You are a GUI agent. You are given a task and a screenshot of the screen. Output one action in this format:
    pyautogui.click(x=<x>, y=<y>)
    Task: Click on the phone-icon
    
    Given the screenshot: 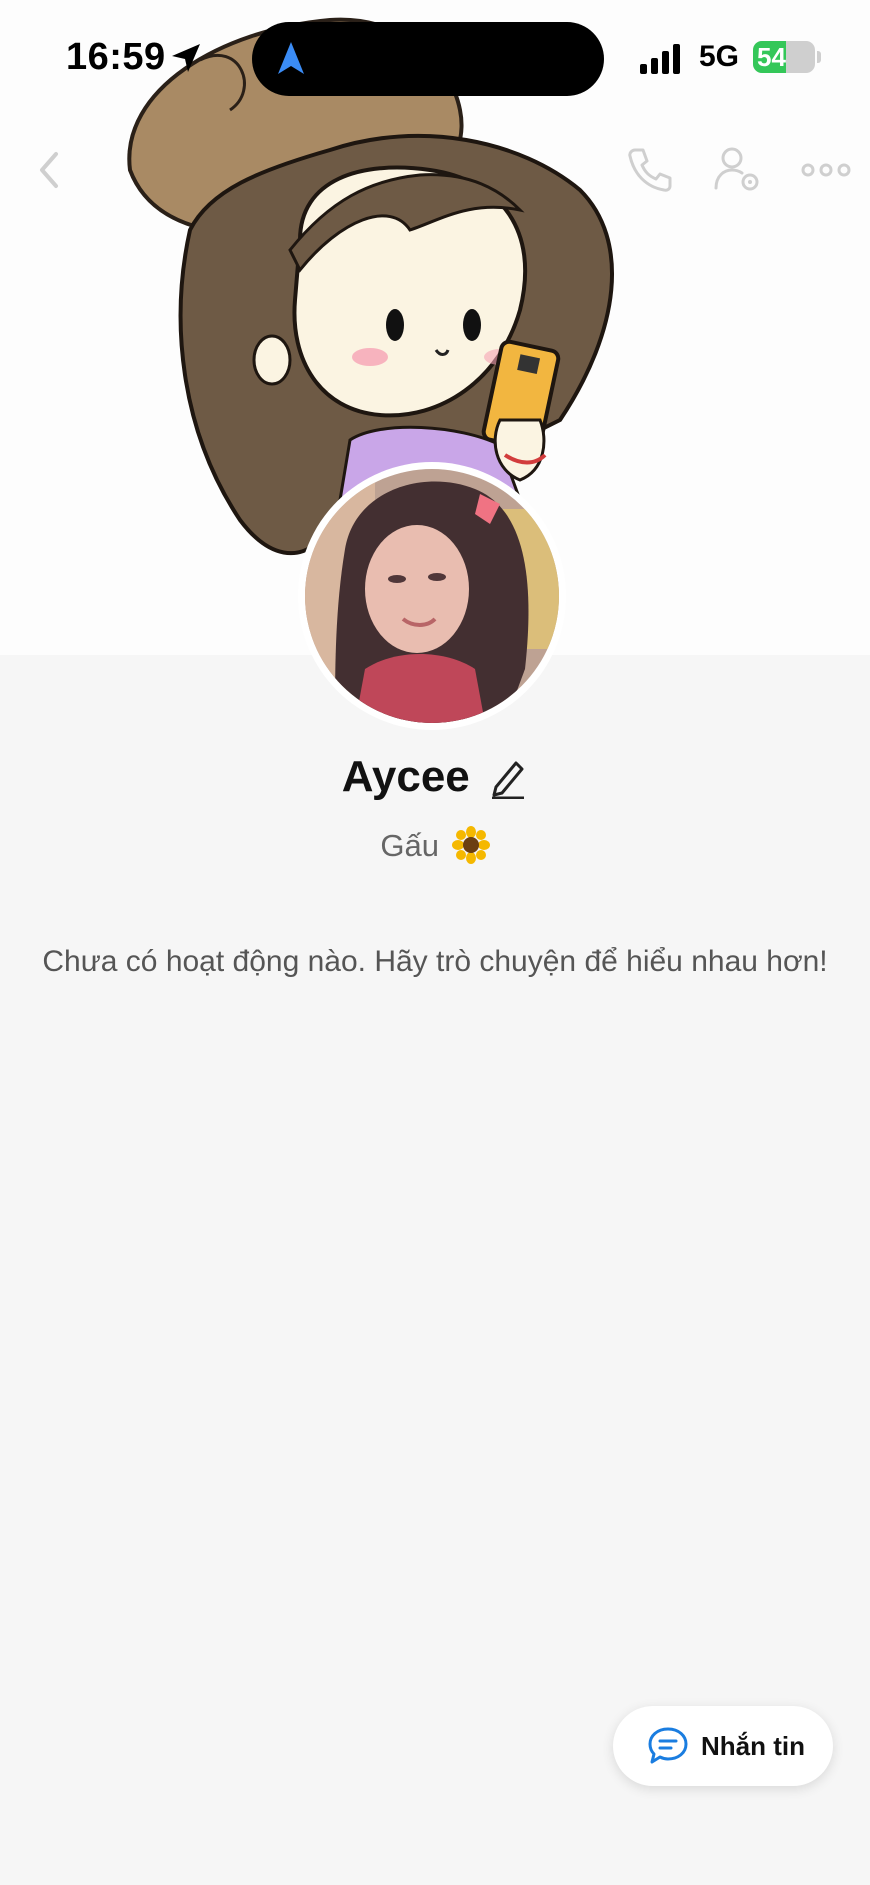 What is the action you would take?
    pyautogui.click(x=648, y=170)
    